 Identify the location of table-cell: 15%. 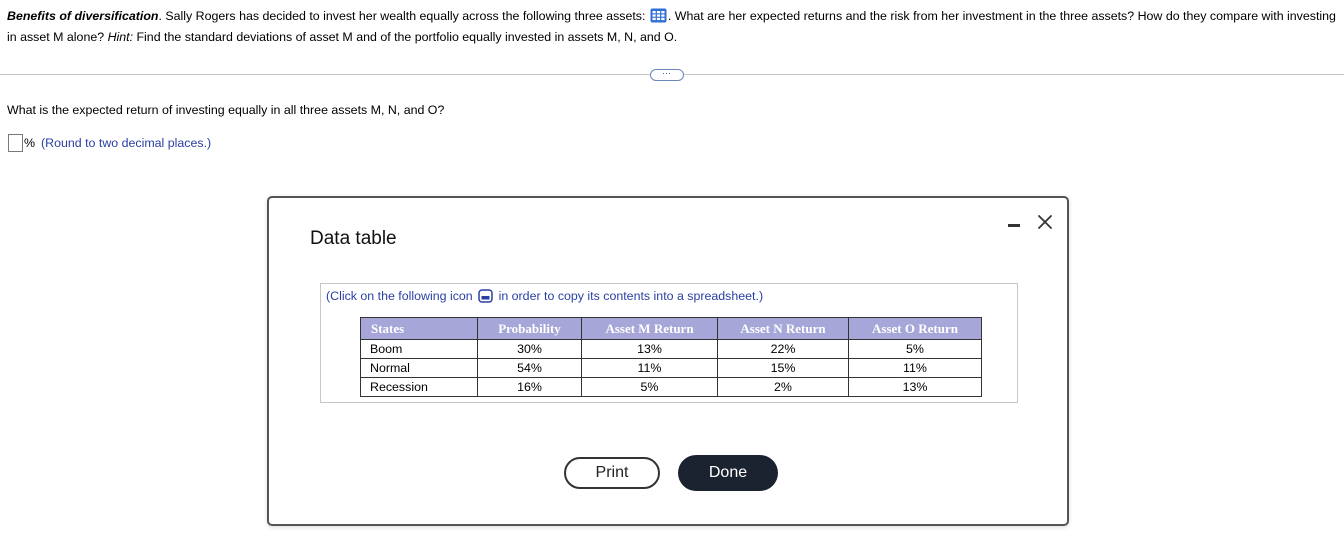
(783, 368).